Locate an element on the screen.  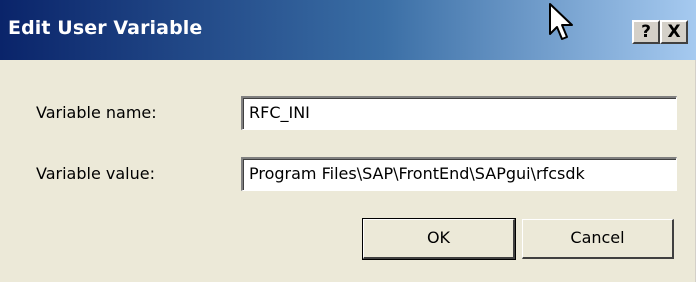
variable-value-label: Variable value: is located at coordinates (95, 173).